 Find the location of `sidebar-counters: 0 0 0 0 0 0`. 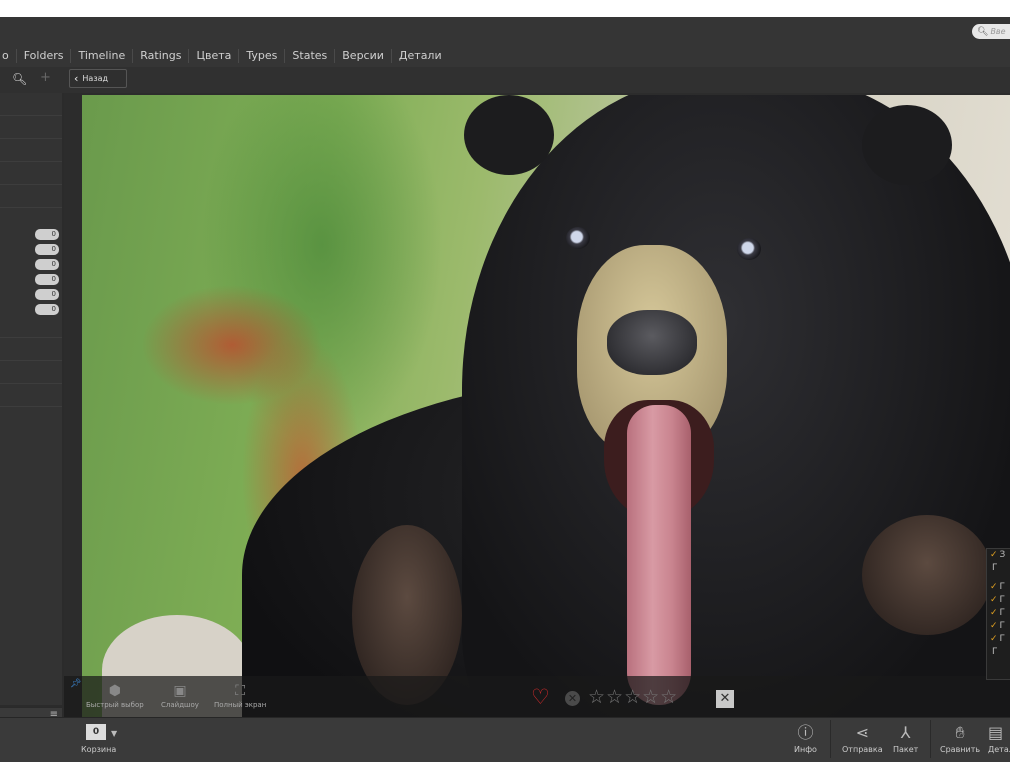

sidebar-counters: 0 0 0 0 0 0 is located at coordinates (47, 274).